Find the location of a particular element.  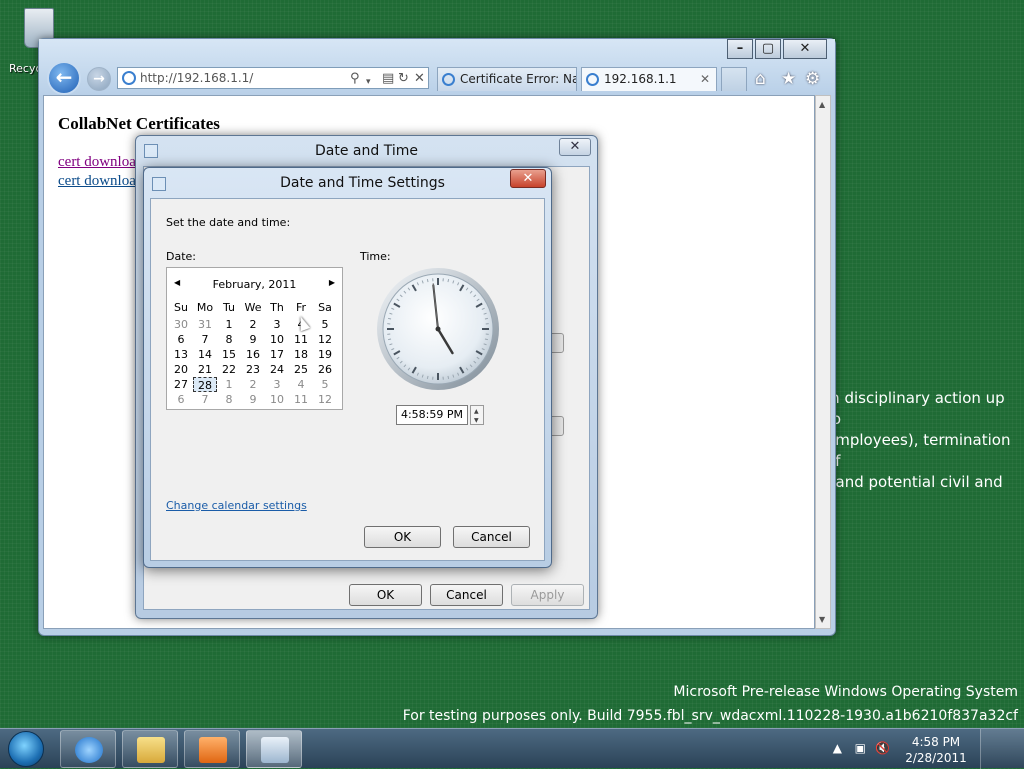

stop-icon: ✕ is located at coordinates (419, 79).